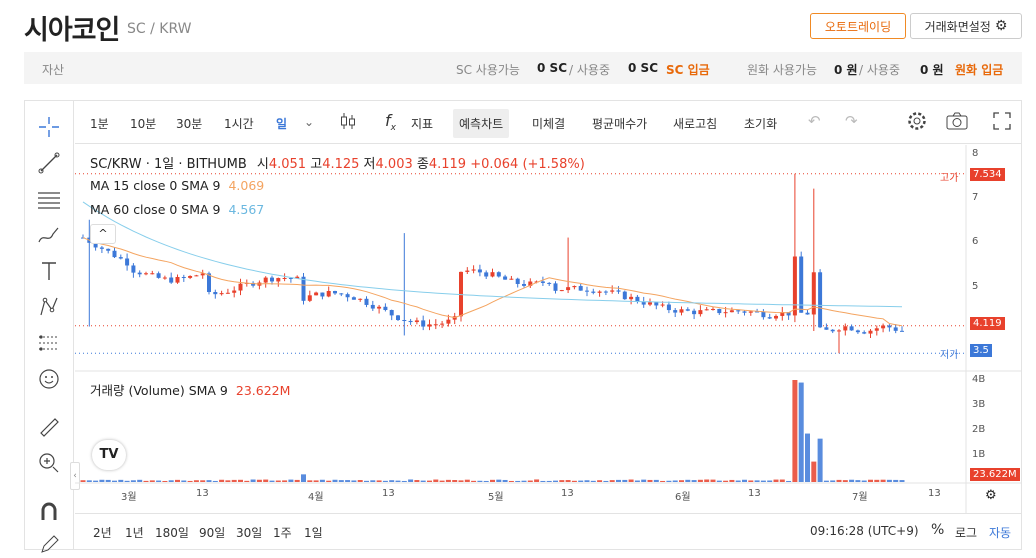 The width and height of the screenshot is (1036, 558). Describe the element at coordinates (548, 123) in the screenshot. I see `unfilled-button: 미체결` at that location.